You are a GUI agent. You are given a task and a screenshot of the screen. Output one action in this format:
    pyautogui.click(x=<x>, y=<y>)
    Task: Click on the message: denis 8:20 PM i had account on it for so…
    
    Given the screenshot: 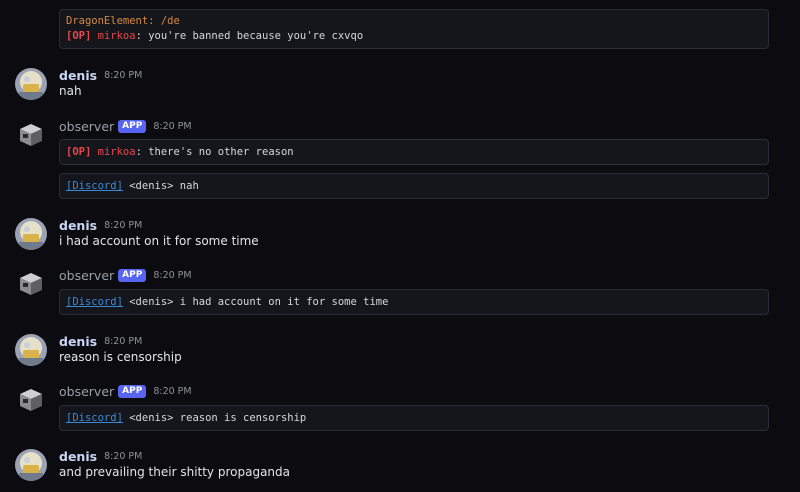 What is the action you would take?
    pyautogui.click(x=400, y=236)
    